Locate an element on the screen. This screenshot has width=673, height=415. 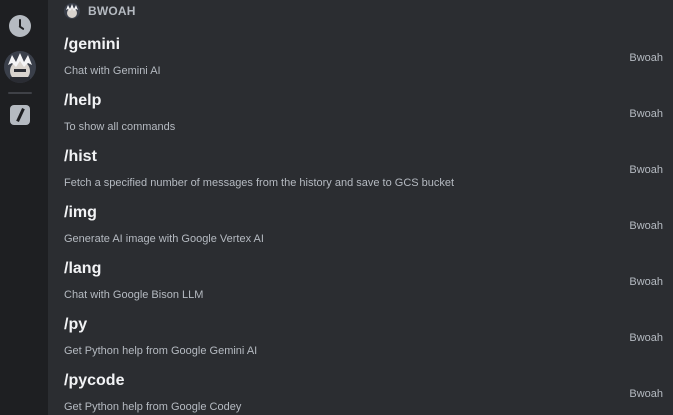
command-description: Generate AI image with Google Vertex AI is located at coordinates (164, 239).